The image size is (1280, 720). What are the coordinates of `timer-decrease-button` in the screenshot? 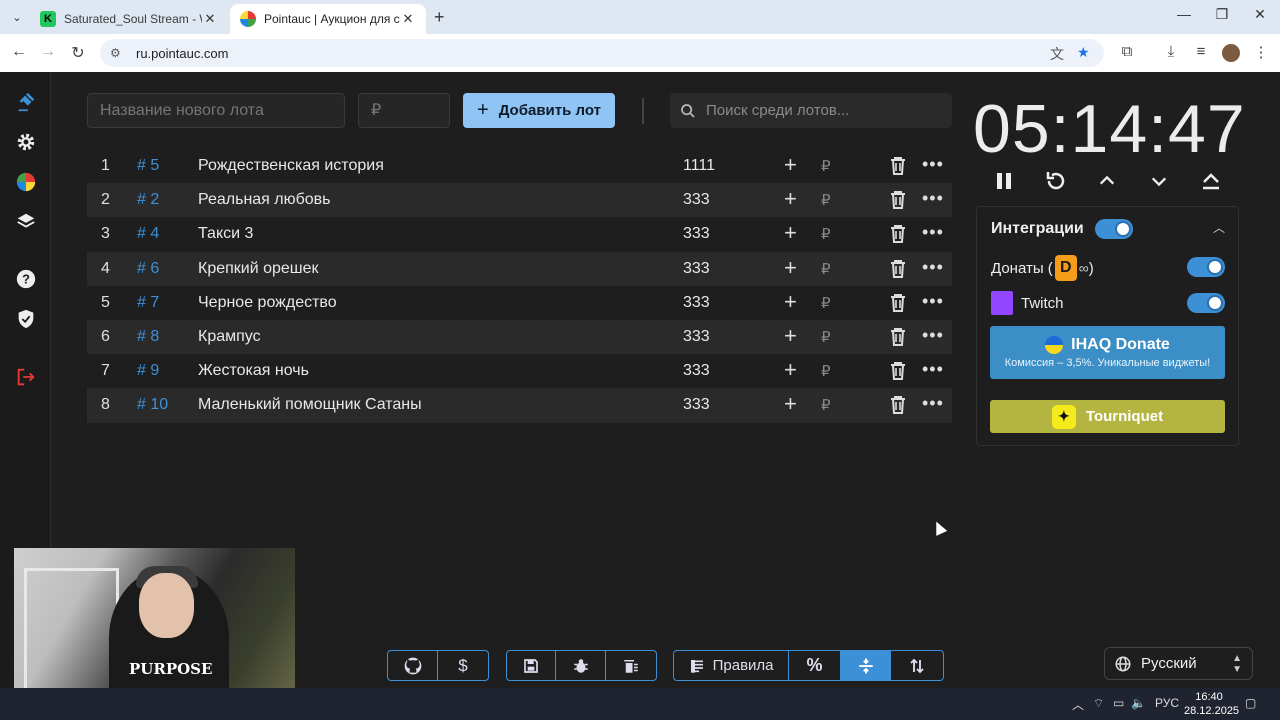 It's located at (1159, 181).